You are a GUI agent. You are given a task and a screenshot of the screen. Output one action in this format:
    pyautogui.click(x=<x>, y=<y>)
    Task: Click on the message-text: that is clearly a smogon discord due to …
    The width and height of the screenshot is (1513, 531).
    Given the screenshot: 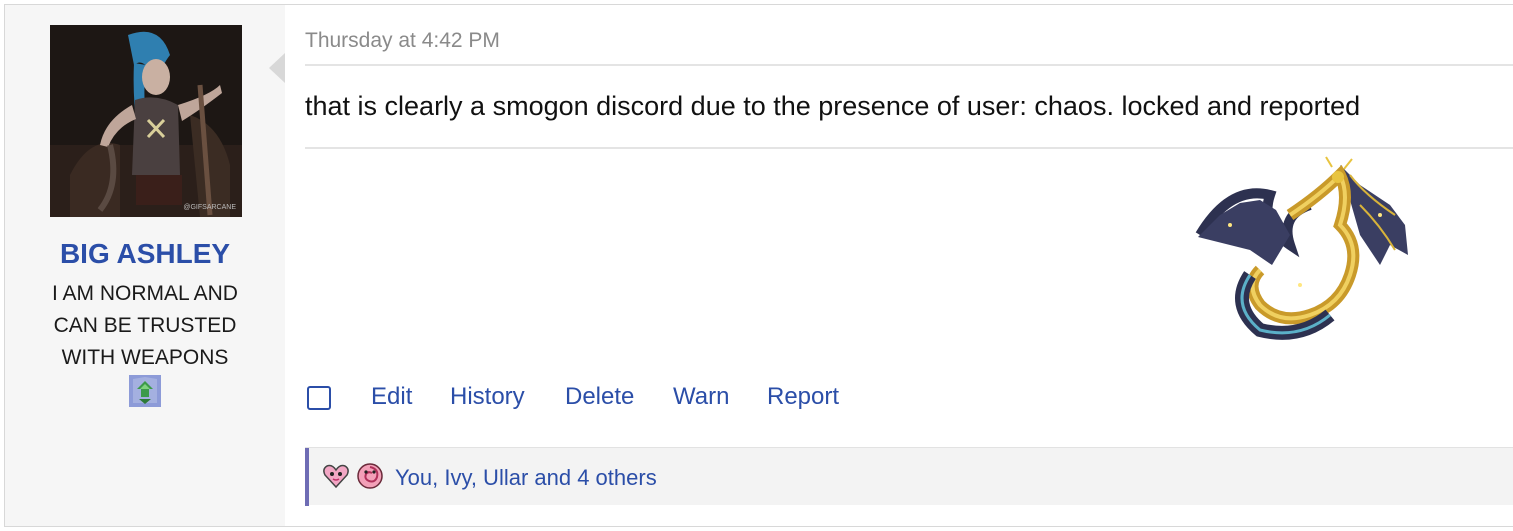 What is the action you would take?
    pyautogui.click(x=833, y=106)
    